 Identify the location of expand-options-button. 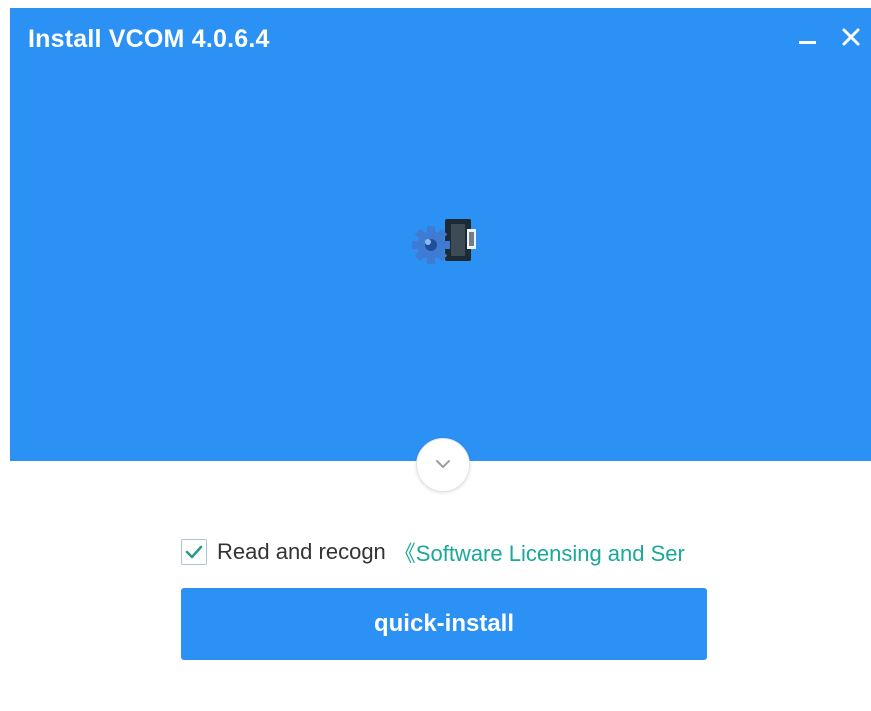
(443, 465).